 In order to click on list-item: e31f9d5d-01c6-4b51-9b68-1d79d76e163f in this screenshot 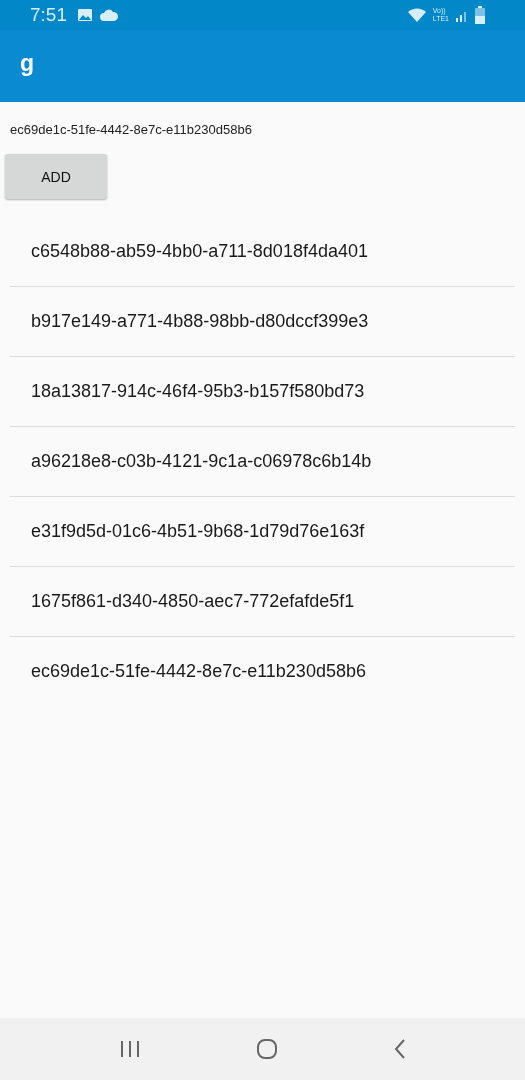, I will do `click(262, 531)`.